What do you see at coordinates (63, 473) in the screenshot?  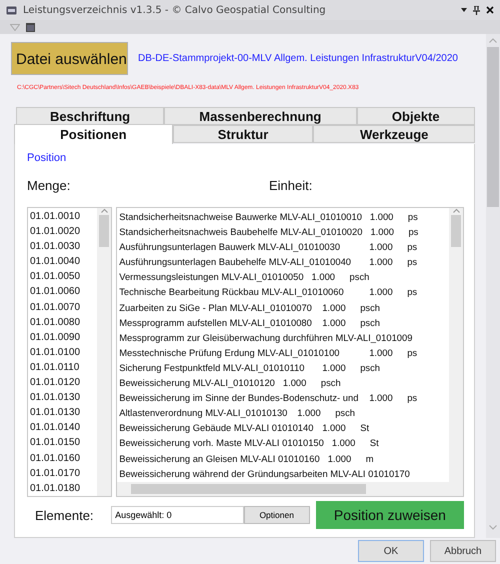 I see `list-item: 01.01.0170` at bounding box center [63, 473].